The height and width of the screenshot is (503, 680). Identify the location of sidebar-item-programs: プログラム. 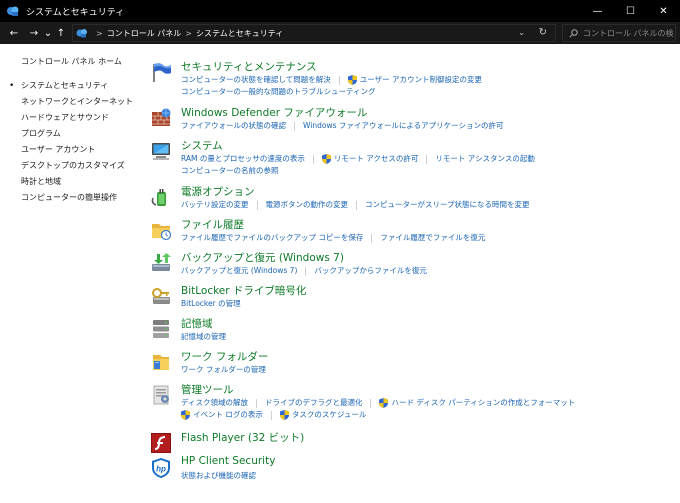
(77, 134).